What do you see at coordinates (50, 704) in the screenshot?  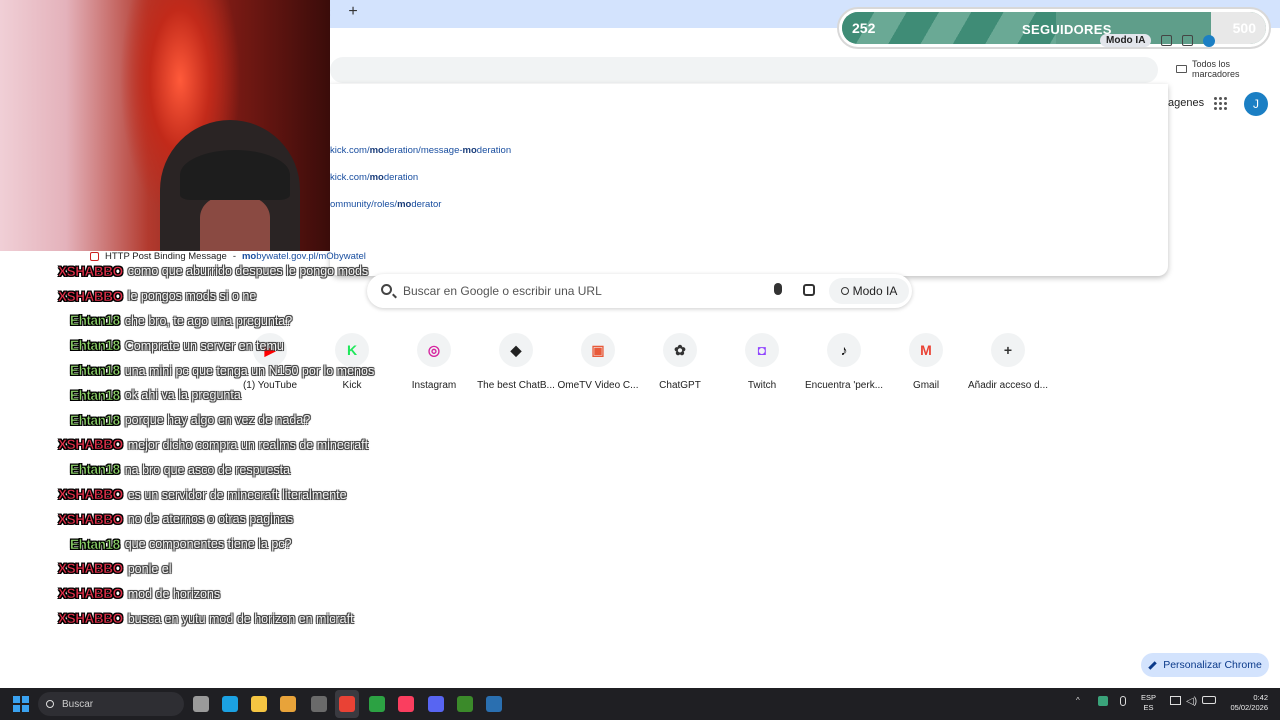 I see `search-icon` at bounding box center [50, 704].